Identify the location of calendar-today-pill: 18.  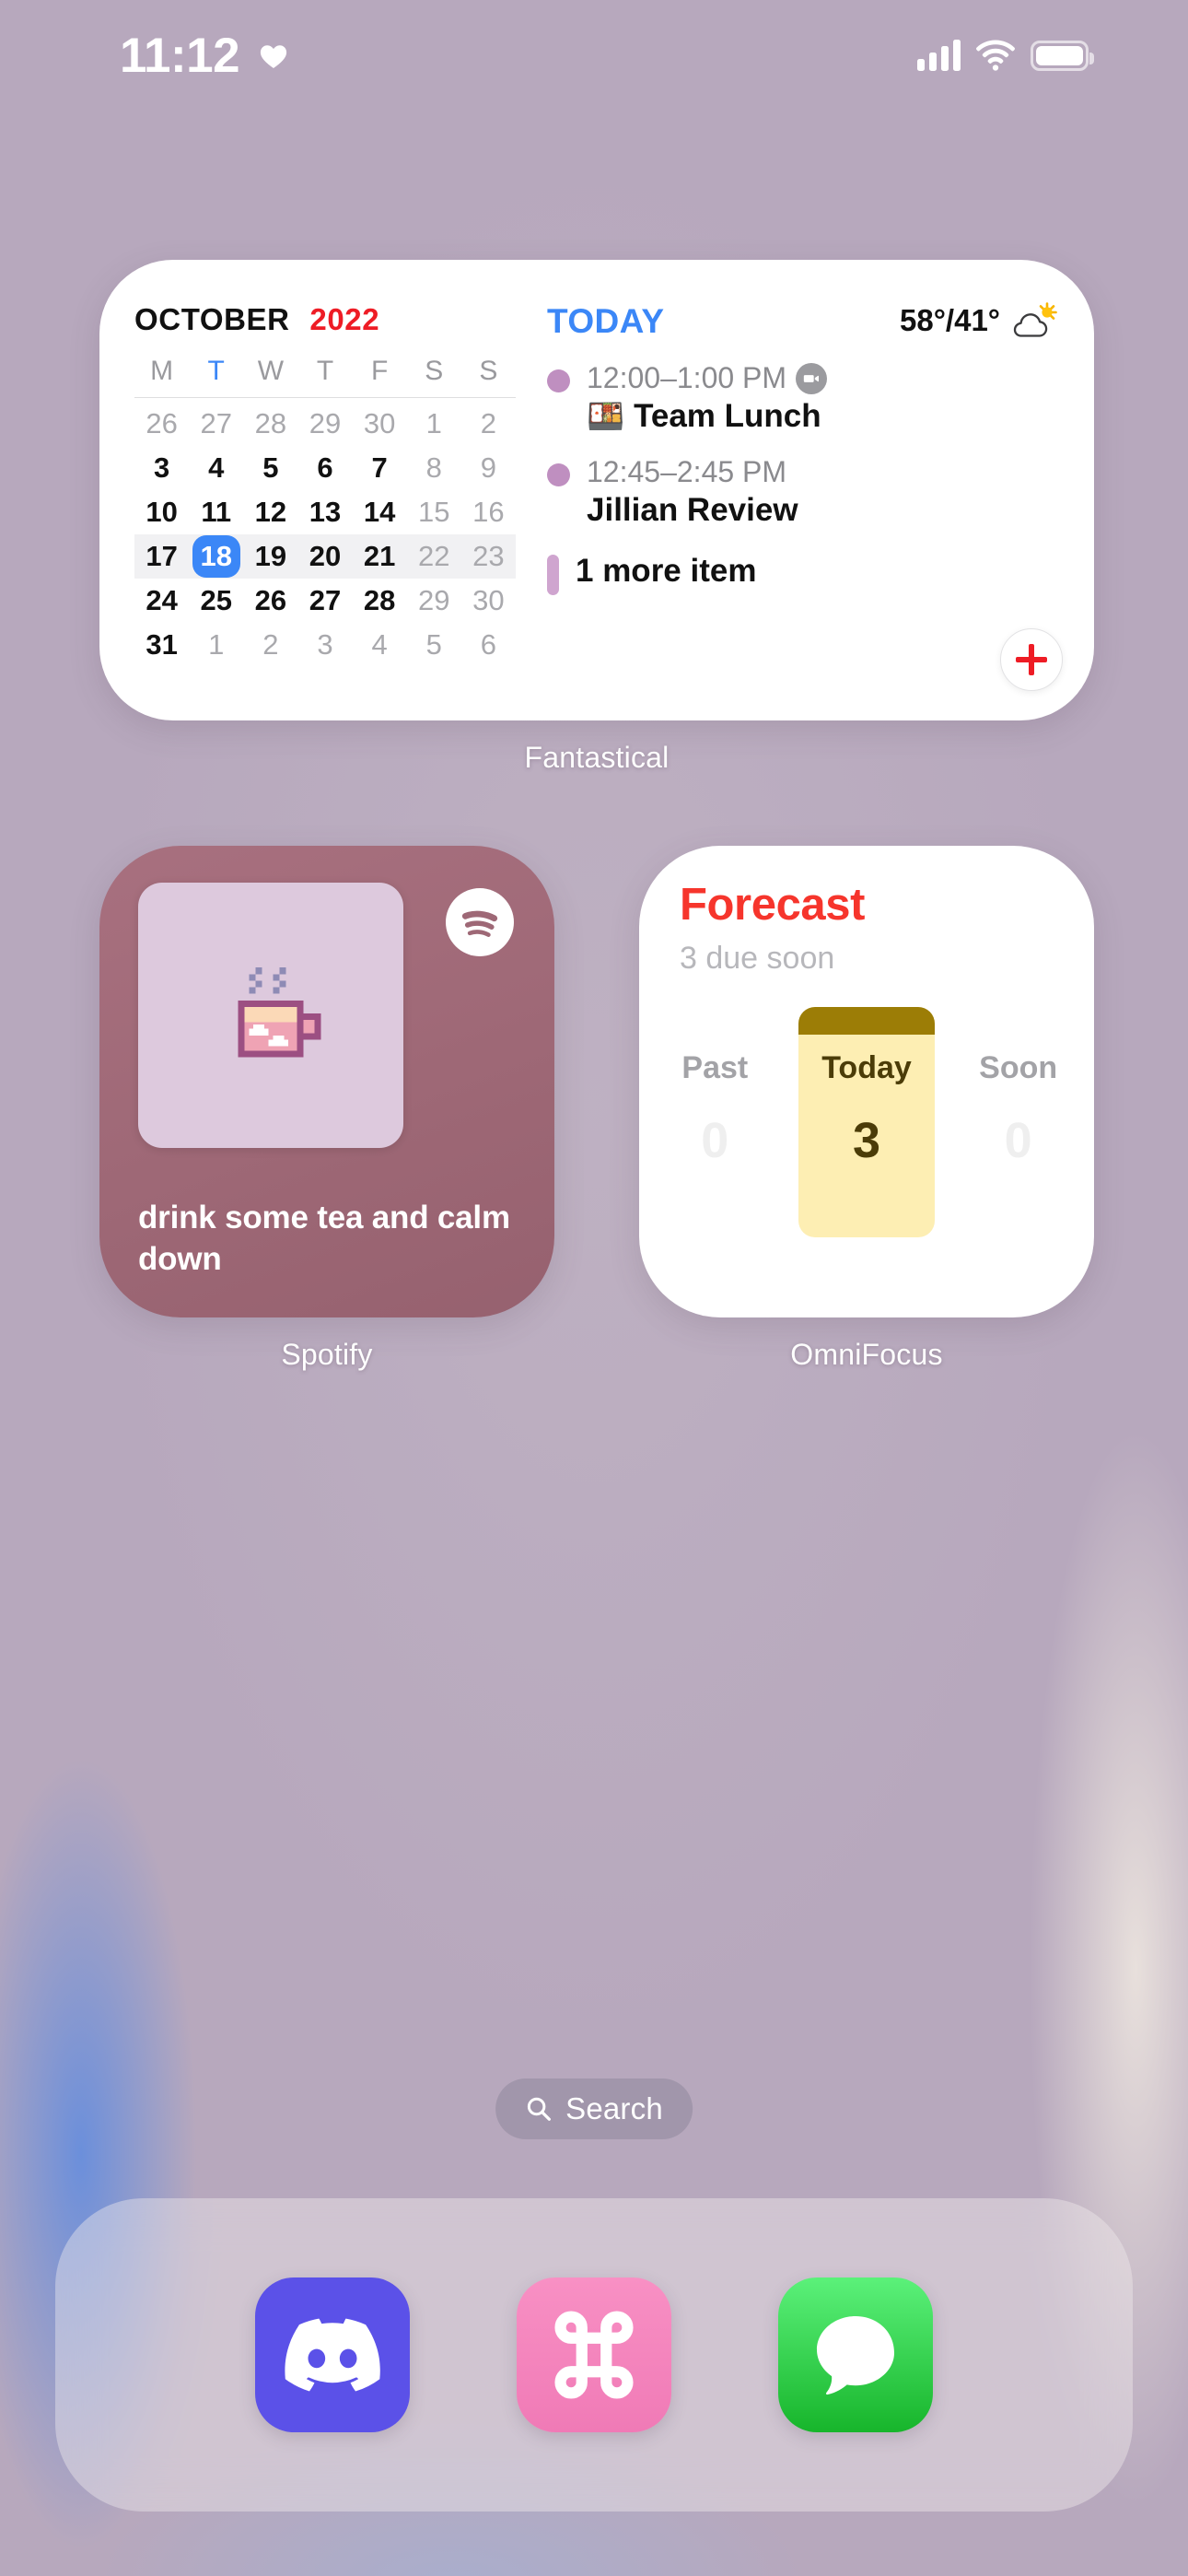
(216, 556).